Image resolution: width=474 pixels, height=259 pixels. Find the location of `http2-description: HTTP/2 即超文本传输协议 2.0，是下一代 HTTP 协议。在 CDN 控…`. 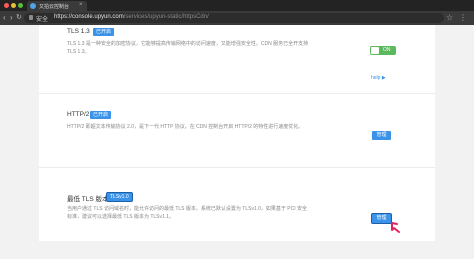

http2-description: HTTP/2 即超文本传输协议 2.0，是下一代 HTTP 协议。在 CDN 控… is located at coordinates (185, 127).